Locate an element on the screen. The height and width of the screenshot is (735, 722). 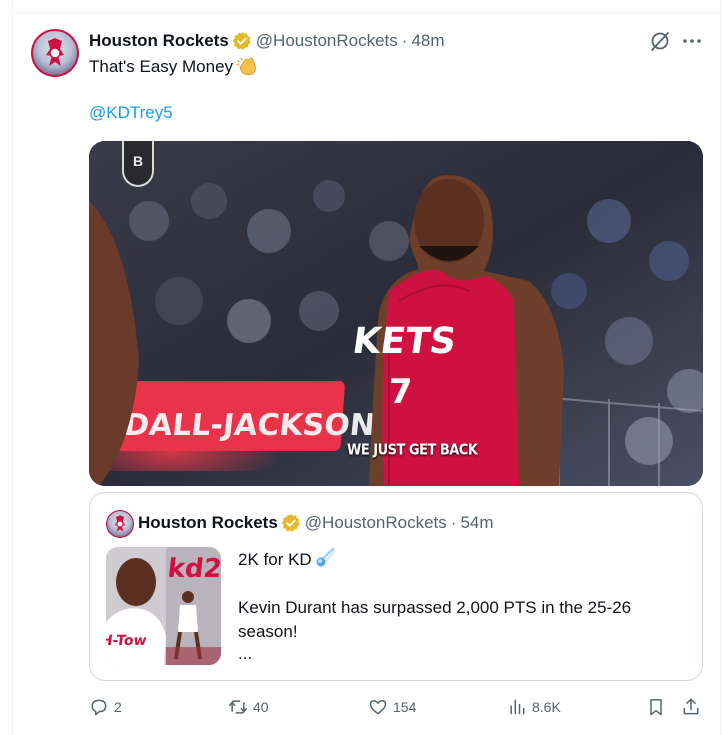
tweet-header: Houston Rockets @HoustonRockets · 48m is located at coordinates (267, 41).